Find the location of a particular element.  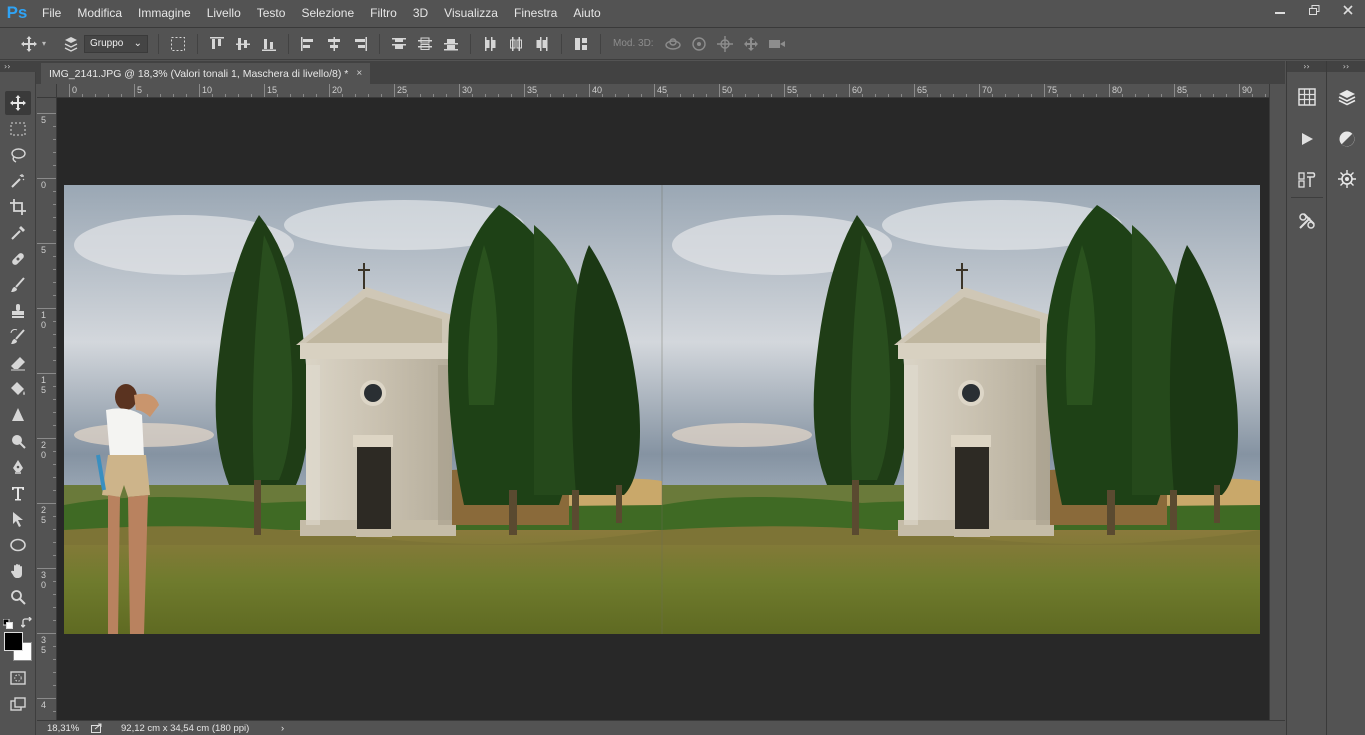

vertical-ruler: 5051015202530354 is located at coordinates (47, 409).